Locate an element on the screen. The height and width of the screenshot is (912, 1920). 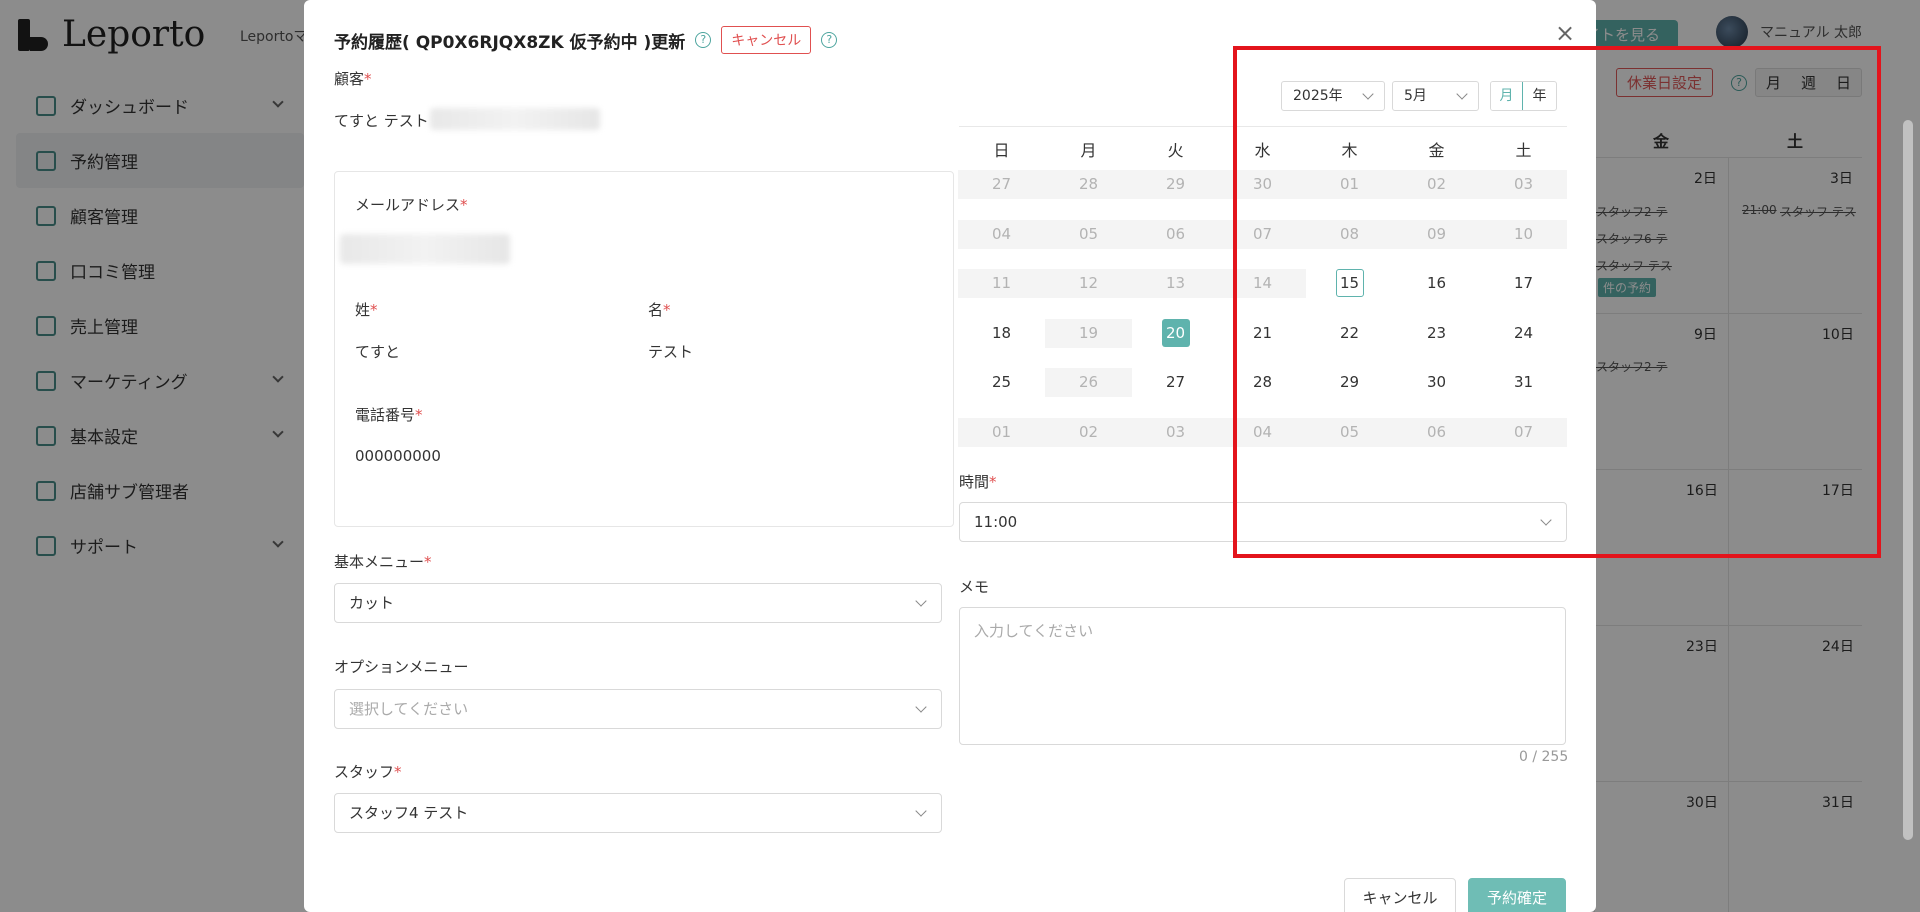
option-menu-select: 選択してください is located at coordinates (638, 709).